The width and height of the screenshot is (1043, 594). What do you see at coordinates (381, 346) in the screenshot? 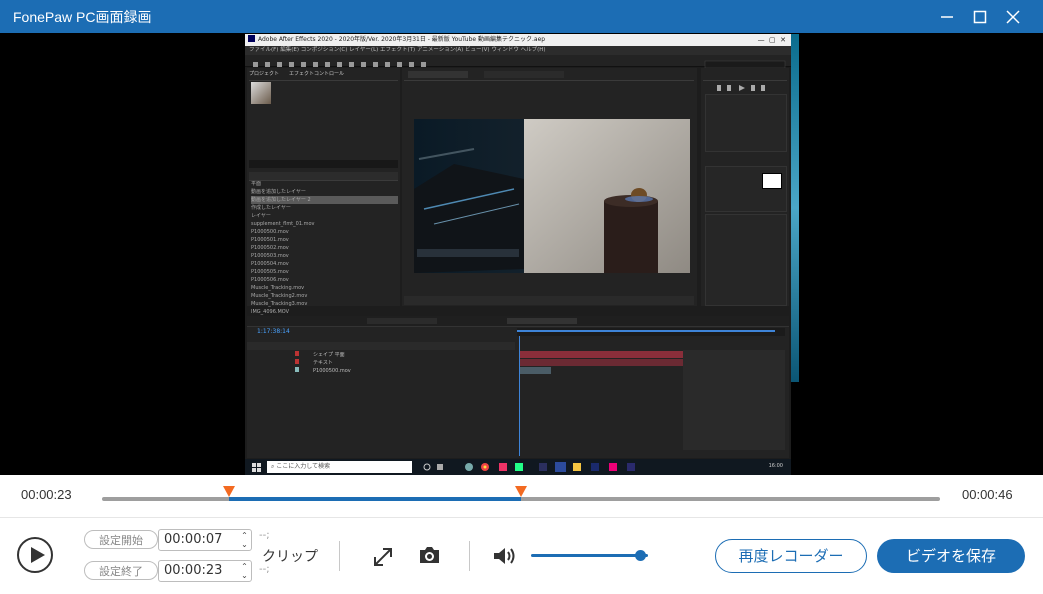
I see `layer-columns` at bounding box center [381, 346].